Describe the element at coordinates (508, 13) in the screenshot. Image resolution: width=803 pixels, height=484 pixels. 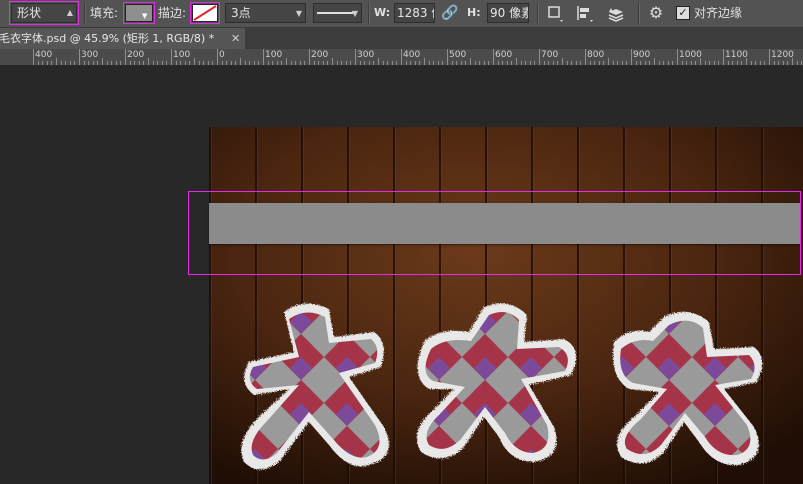
I see `height-field: 90 像素` at that location.